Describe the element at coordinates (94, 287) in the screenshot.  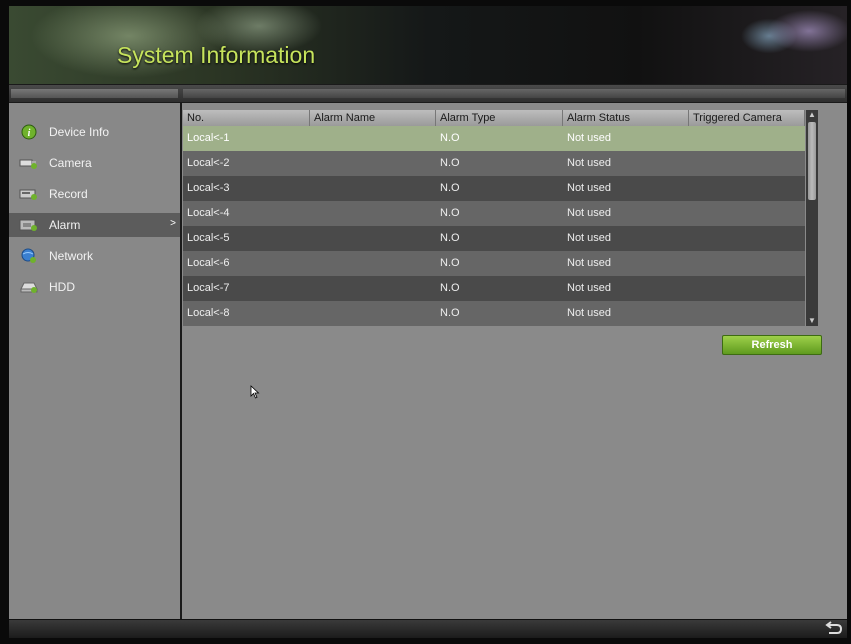
I see `sidebar-item-hdd: HDD` at that location.